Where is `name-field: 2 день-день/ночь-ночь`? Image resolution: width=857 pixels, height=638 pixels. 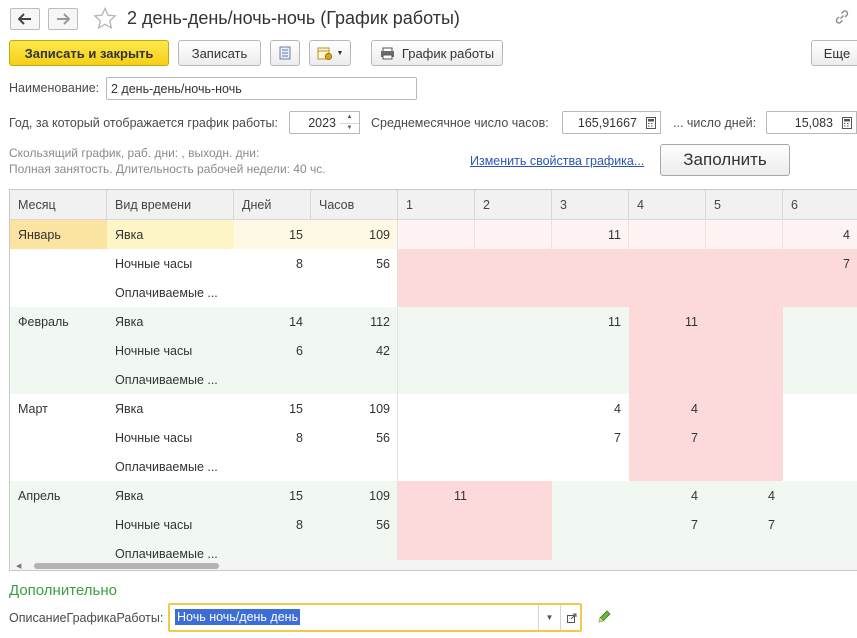 name-field: 2 день-день/ночь-ночь is located at coordinates (261, 88).